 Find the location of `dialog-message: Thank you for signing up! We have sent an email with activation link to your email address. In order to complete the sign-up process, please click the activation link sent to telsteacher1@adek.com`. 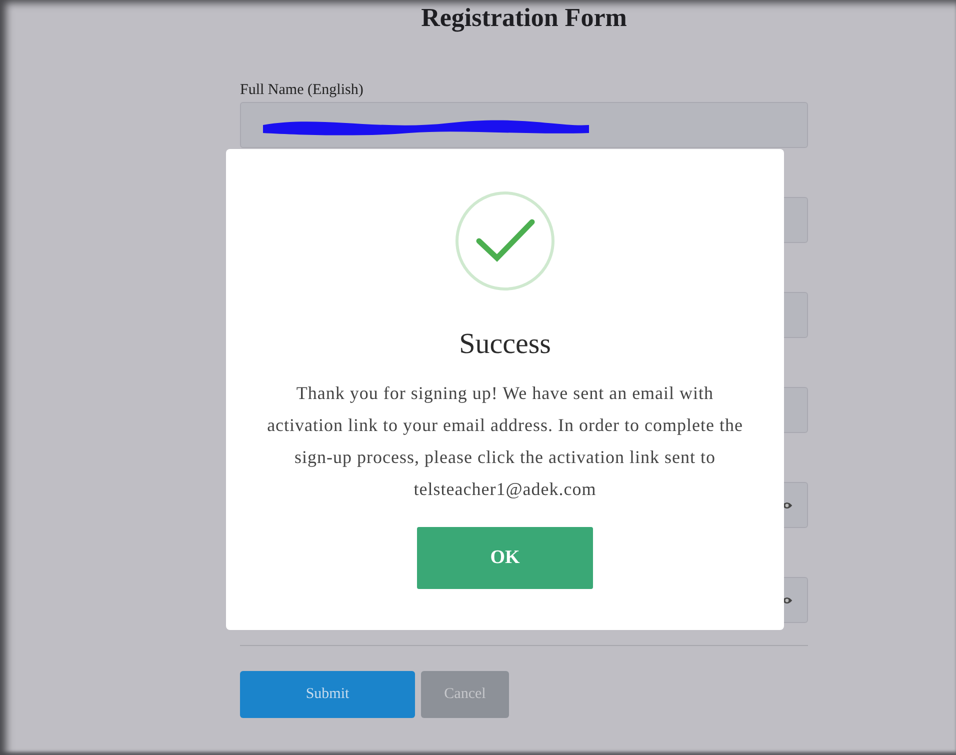

dialog-message: Thank you for signing up! We have sent an email with activation link to your email address. In order to complete the sign-up process, please click the activation link sent to telsteacher1@adek.com is located at coordinates (505, 441).